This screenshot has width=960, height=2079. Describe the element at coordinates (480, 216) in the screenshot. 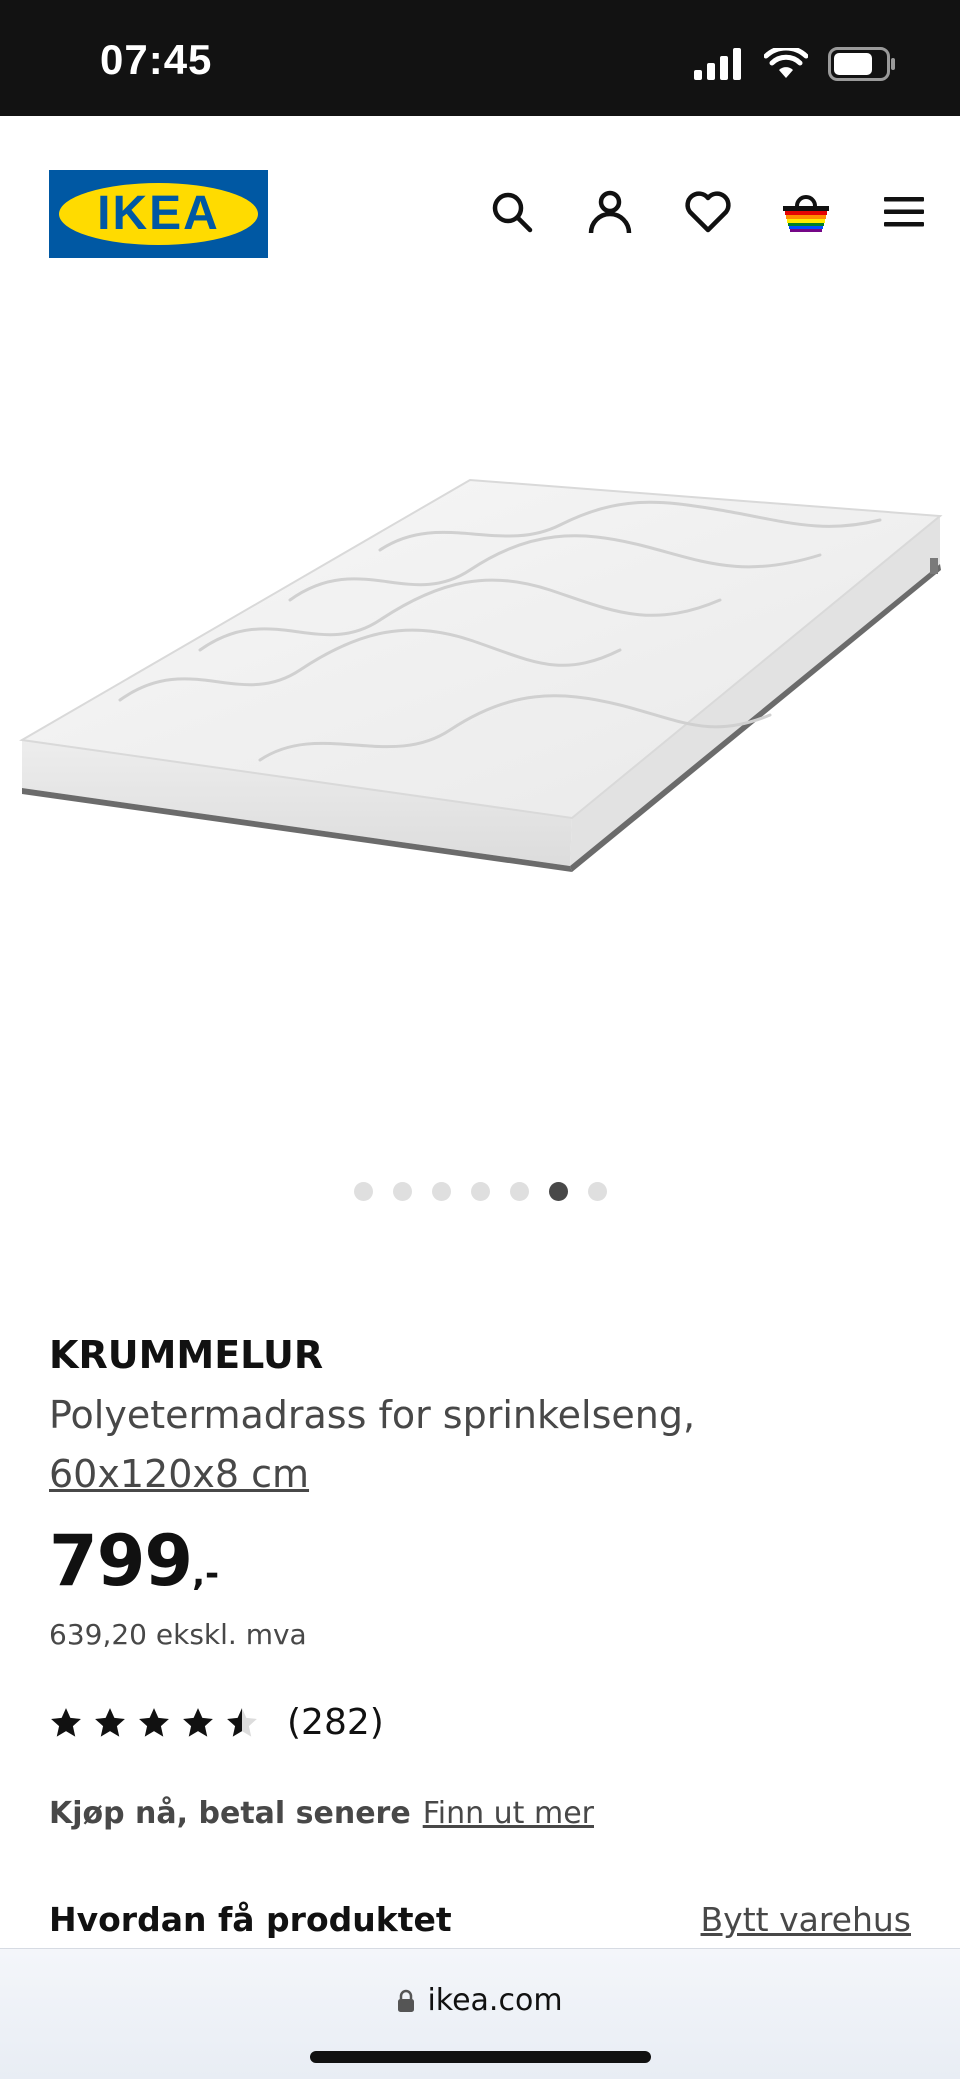

I see `site-header: IKEA` at that location.